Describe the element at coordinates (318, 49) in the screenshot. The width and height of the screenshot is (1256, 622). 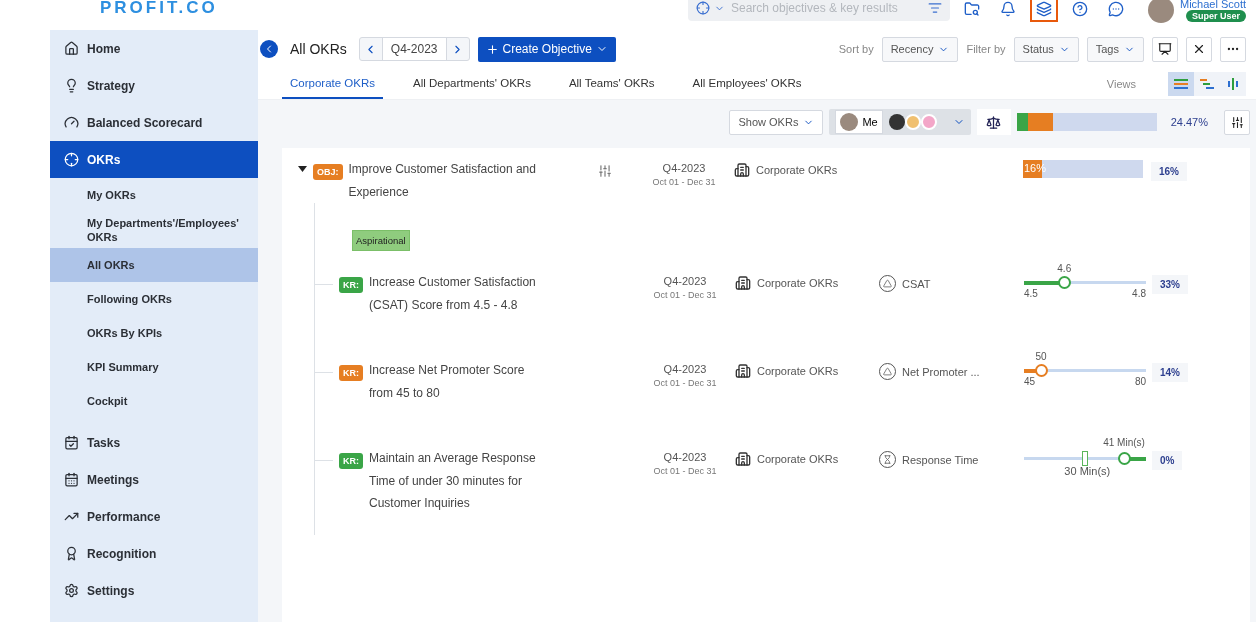
I see `page-title: All OKRs` at that location.